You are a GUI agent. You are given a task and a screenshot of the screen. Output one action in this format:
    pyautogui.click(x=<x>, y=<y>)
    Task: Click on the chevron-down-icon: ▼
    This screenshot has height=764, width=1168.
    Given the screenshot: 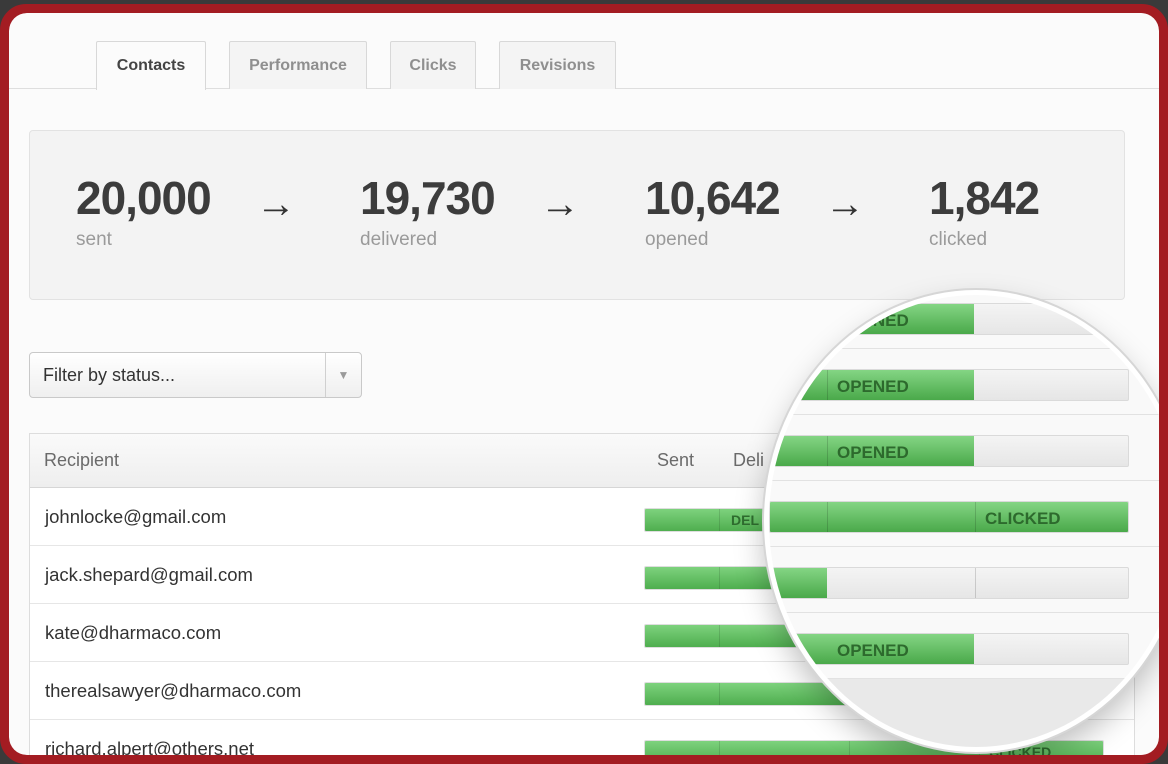 What is the action you would take?
    pyautogui.click(x=343, y=375)
    